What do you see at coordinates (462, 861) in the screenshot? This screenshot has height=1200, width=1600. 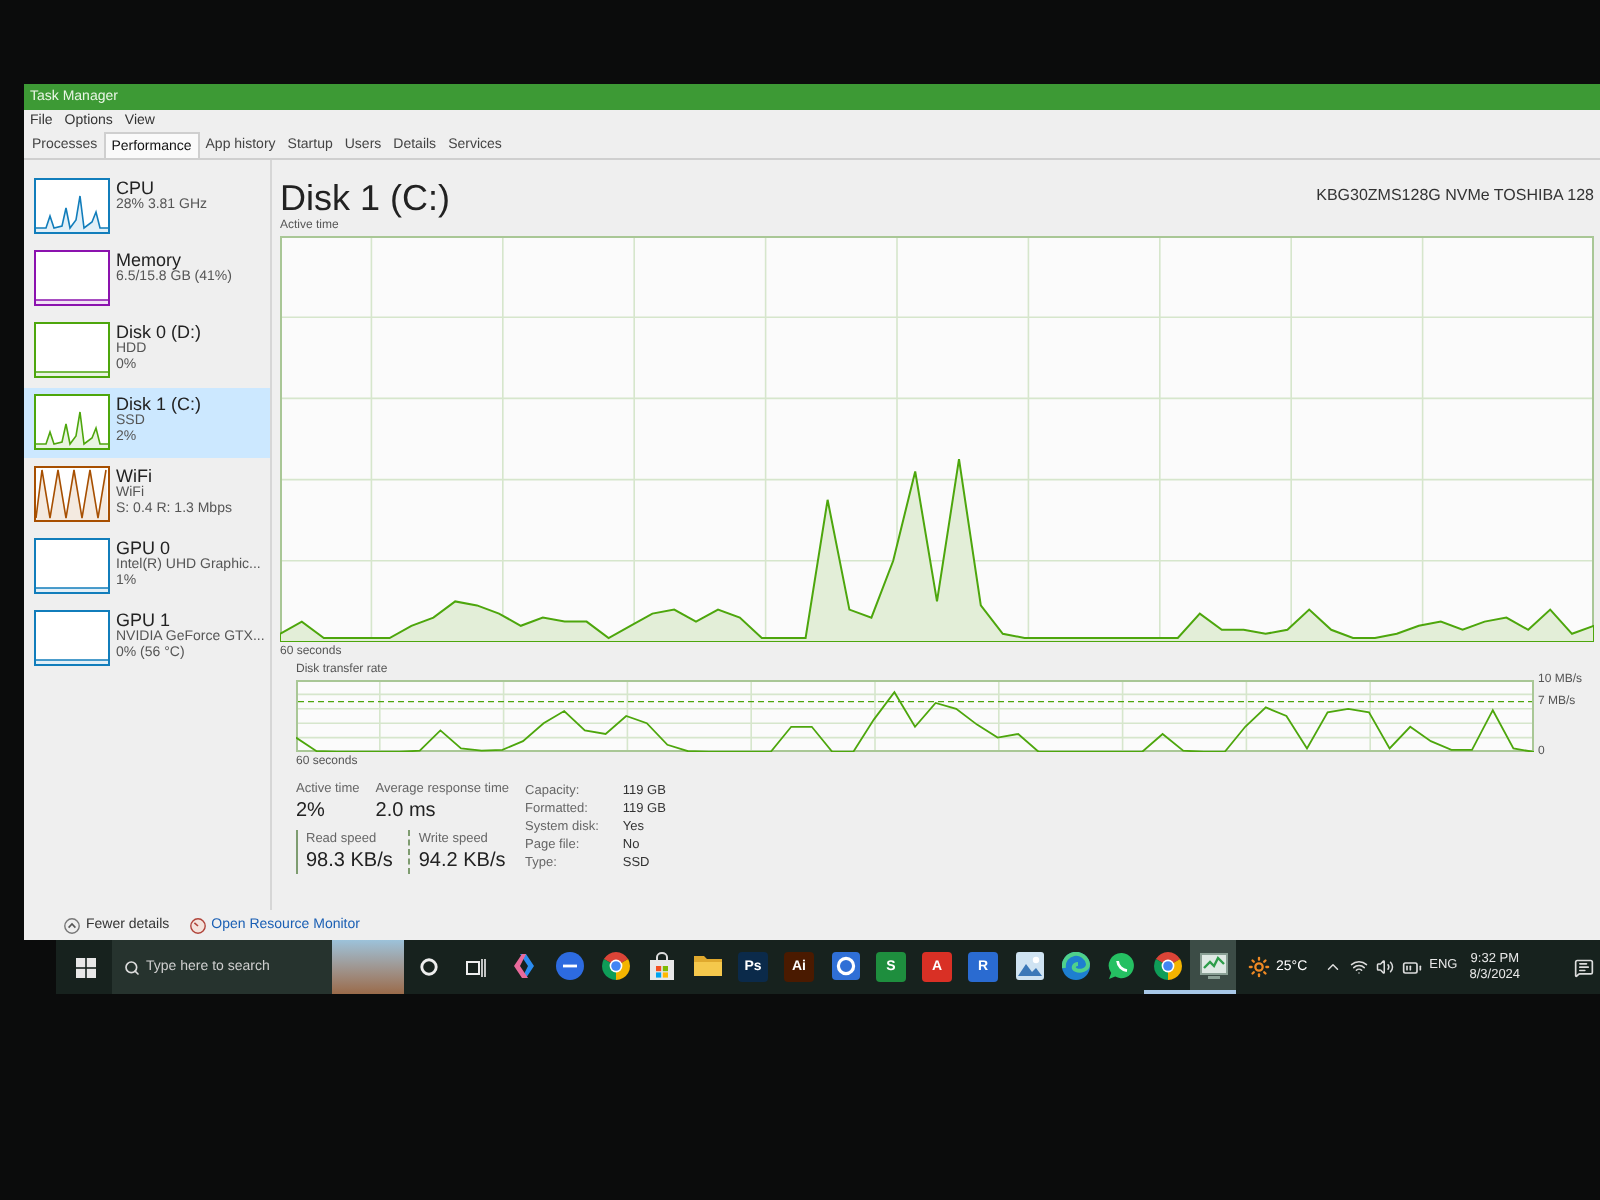 I see `stat-value: 94.2 KB/s` at bounding box center [462, 861].